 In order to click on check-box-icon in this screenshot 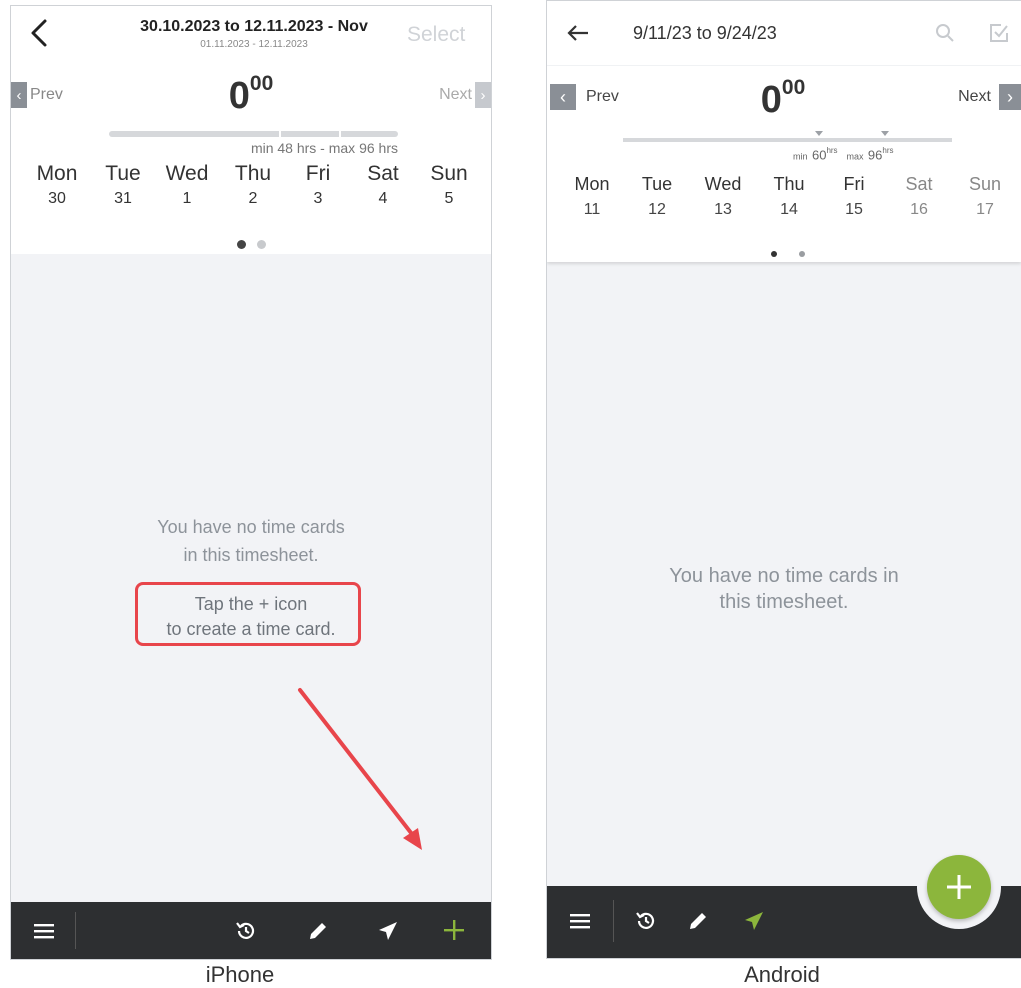, I will do `click(999, 33)`.